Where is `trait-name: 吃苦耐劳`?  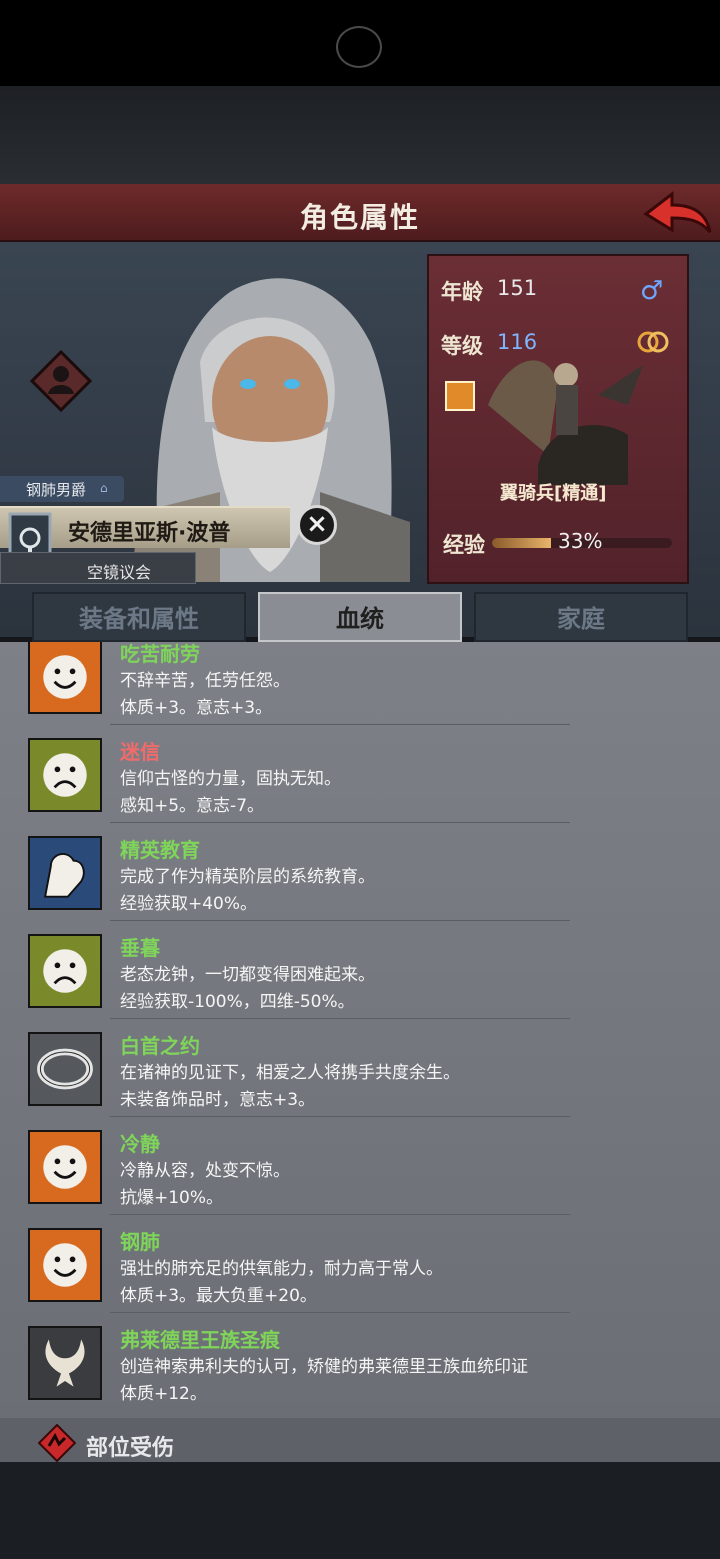 trait-name: 吃苦耐劳 is located at coordinates (160, 654).